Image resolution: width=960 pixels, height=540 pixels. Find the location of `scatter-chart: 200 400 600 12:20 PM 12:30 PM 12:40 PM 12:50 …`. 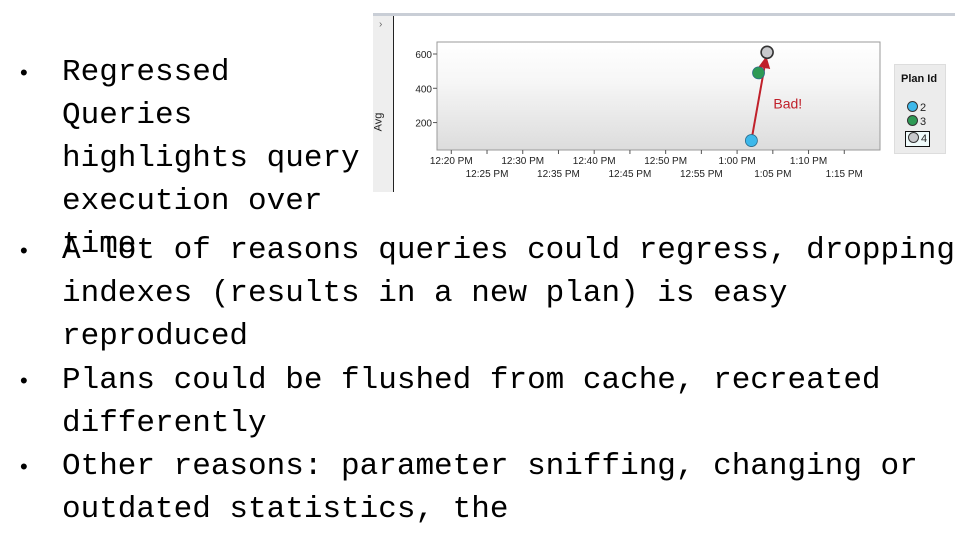

scatter-chart: 200 400 600 12:20 PM 12:30 PM 12:40 PM 12:50 … is located at coordinates (648, 110).